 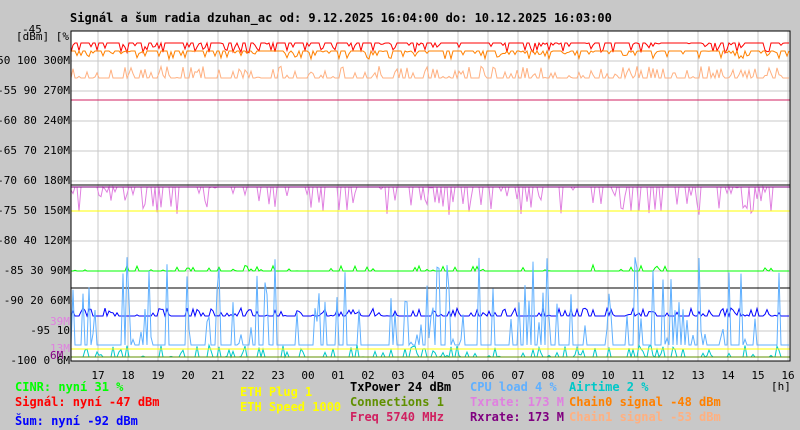 I want to click on legend-eth-plug: ETH Plug 1, so click(x=276, y=392).